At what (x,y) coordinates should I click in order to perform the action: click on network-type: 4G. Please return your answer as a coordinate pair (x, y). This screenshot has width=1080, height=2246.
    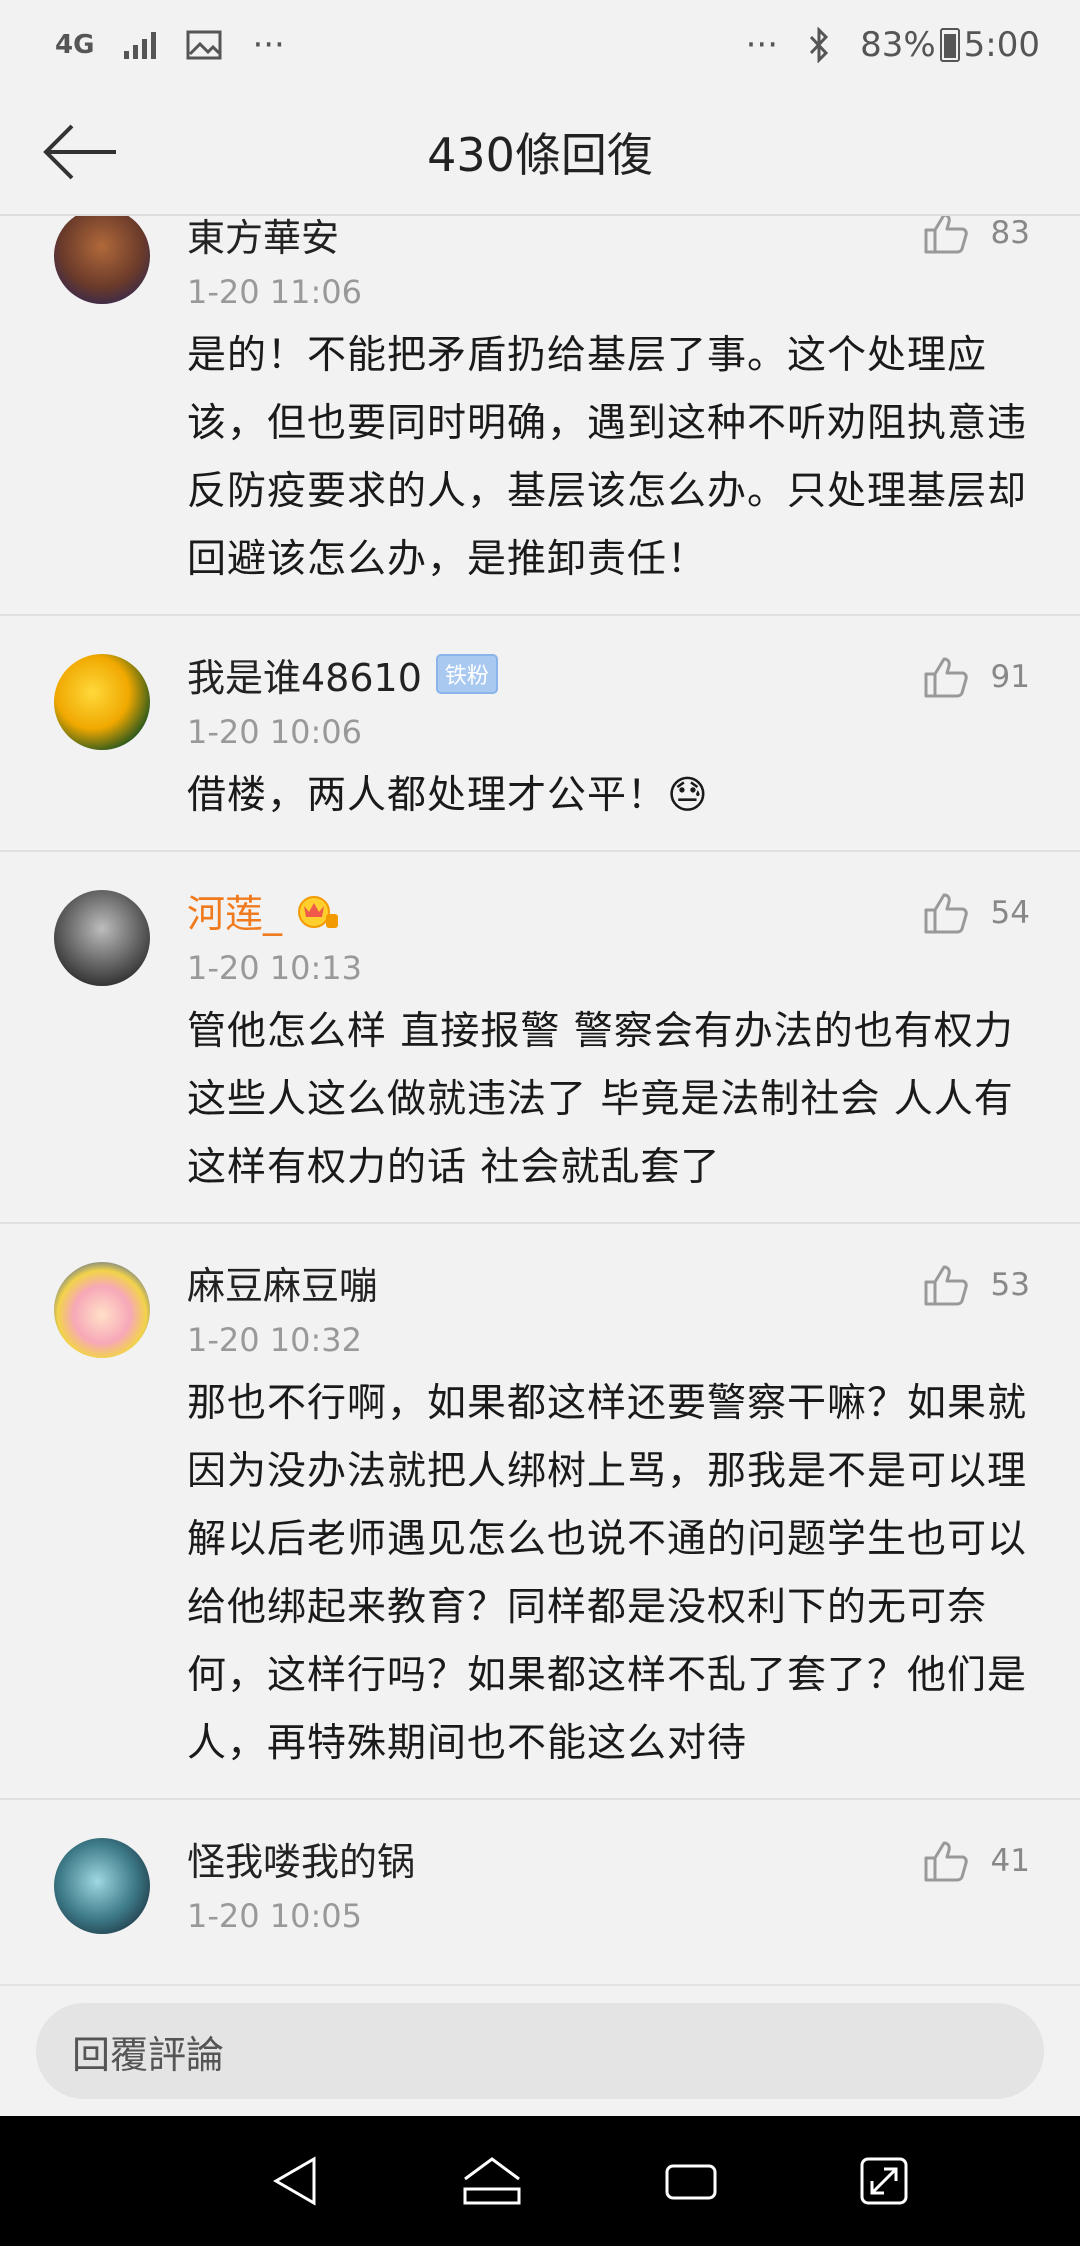
    Looking at the image, I should click on (75, 45).